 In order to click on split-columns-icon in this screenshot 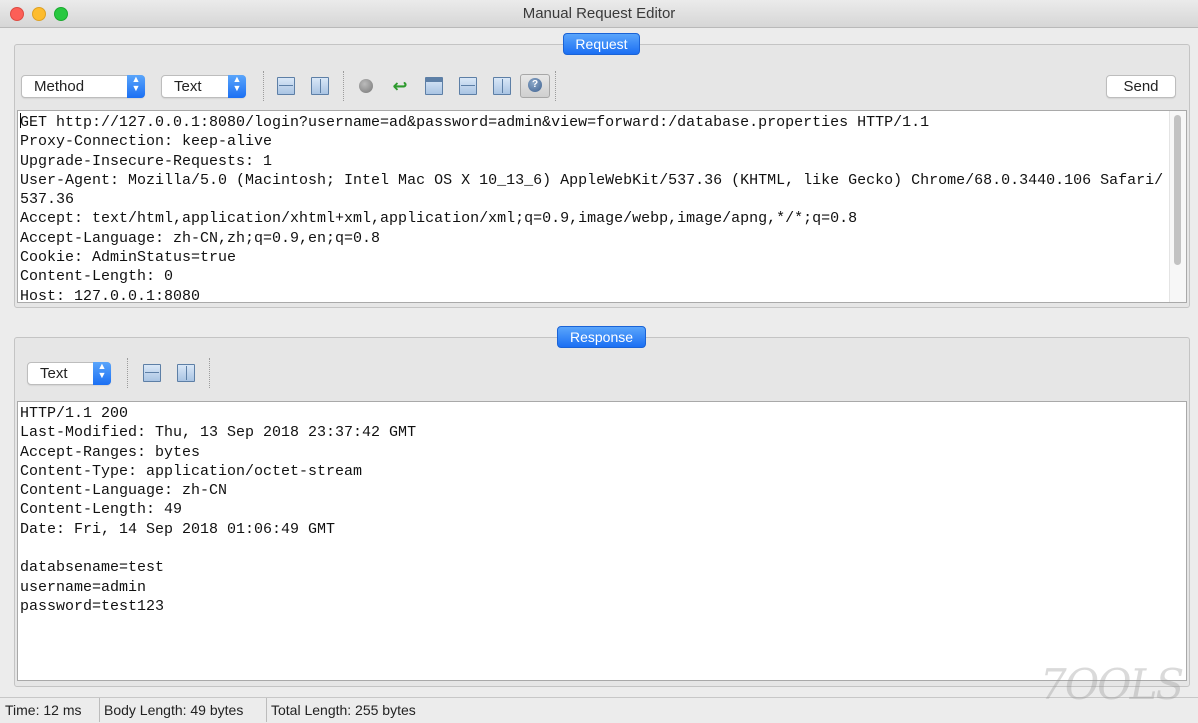, I will do `click(502, 86)`.